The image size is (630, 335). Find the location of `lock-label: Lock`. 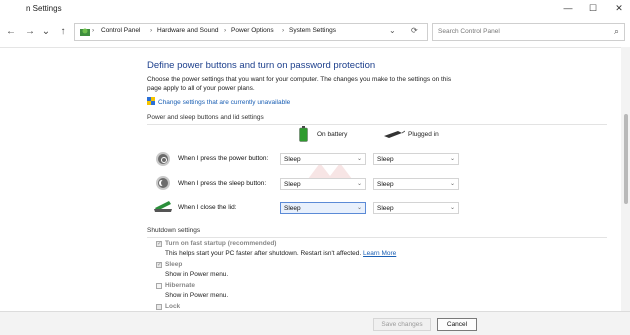

lock-label: Lock is located at coordinates (173, 306).